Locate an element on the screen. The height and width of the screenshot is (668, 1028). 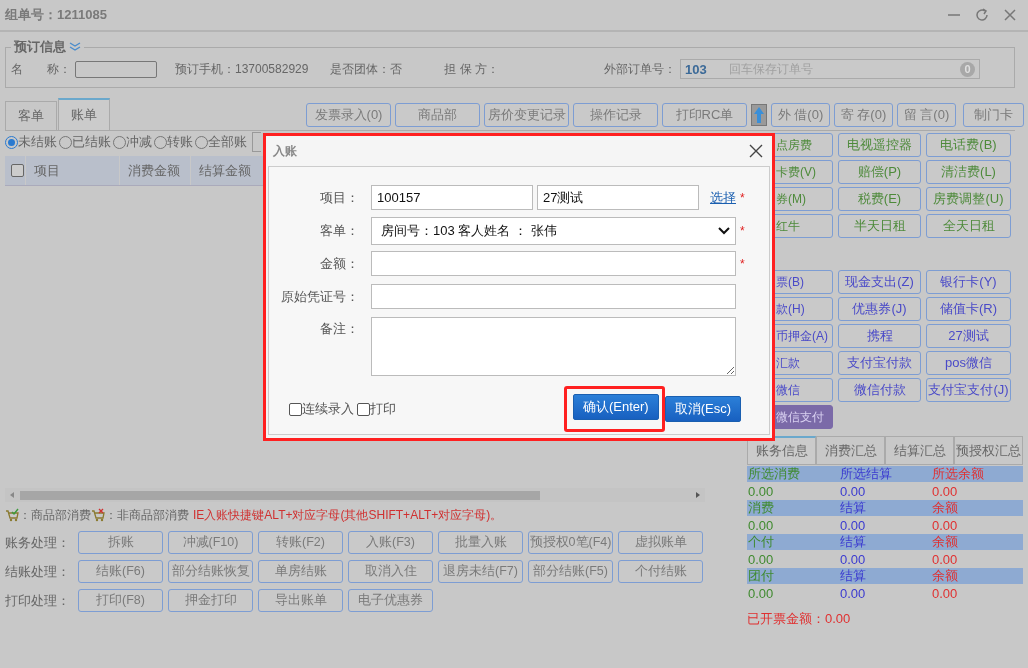
scrollbar-thumb is located at coordinates (280, 495).